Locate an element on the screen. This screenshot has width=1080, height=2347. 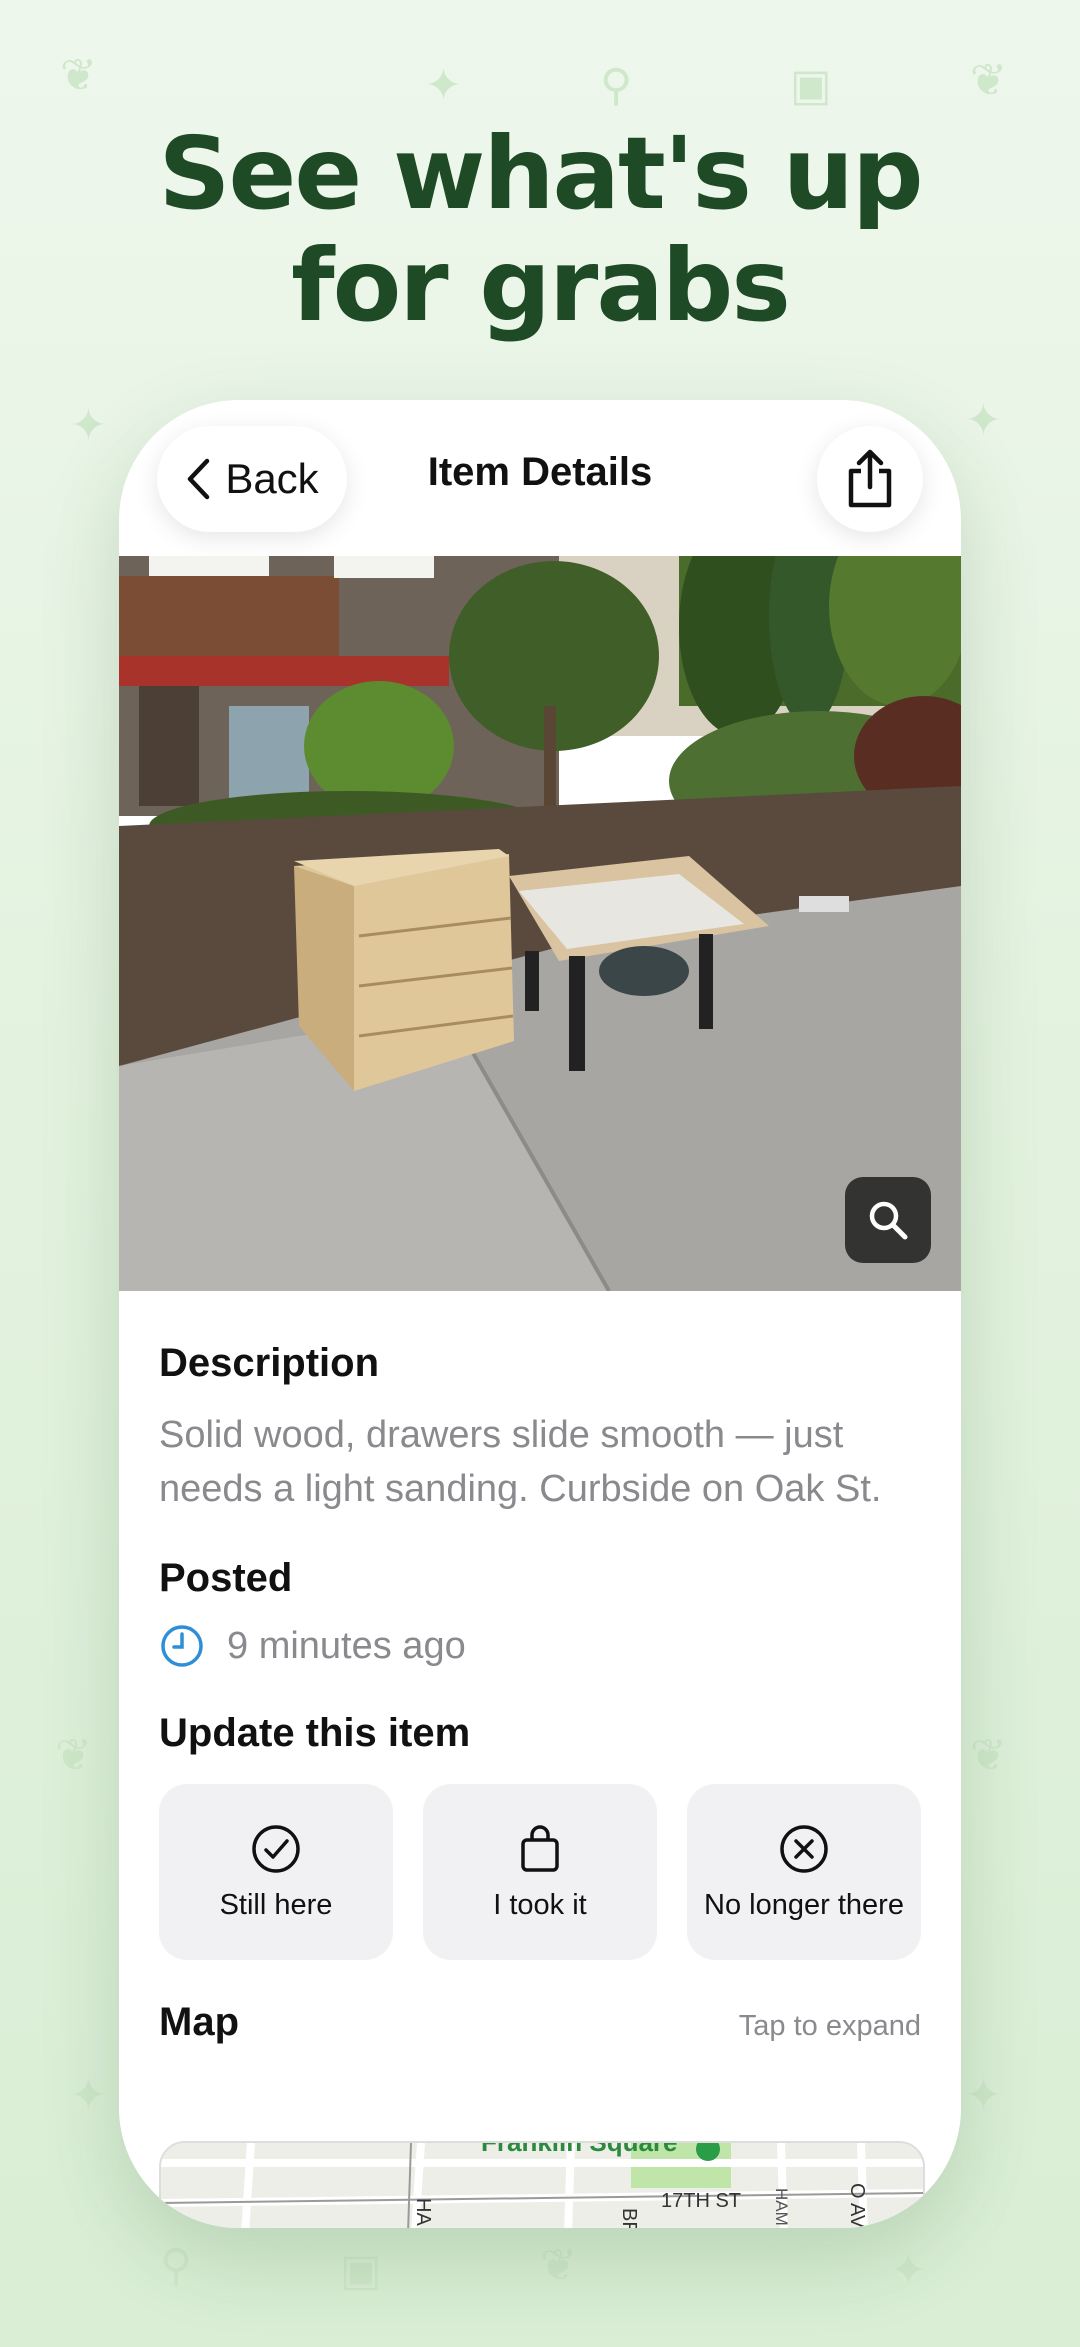
headline-line-1: See what's up is located at coordinates (540, 173).